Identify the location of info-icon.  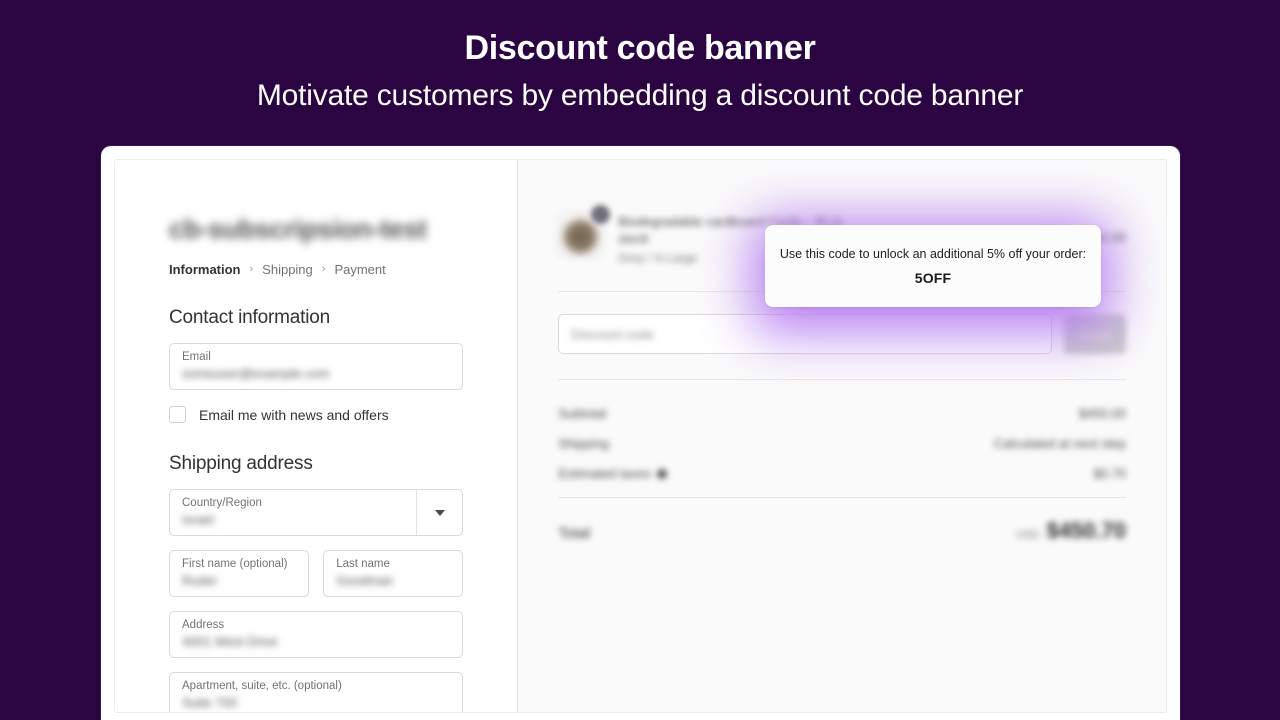
(661, 473).